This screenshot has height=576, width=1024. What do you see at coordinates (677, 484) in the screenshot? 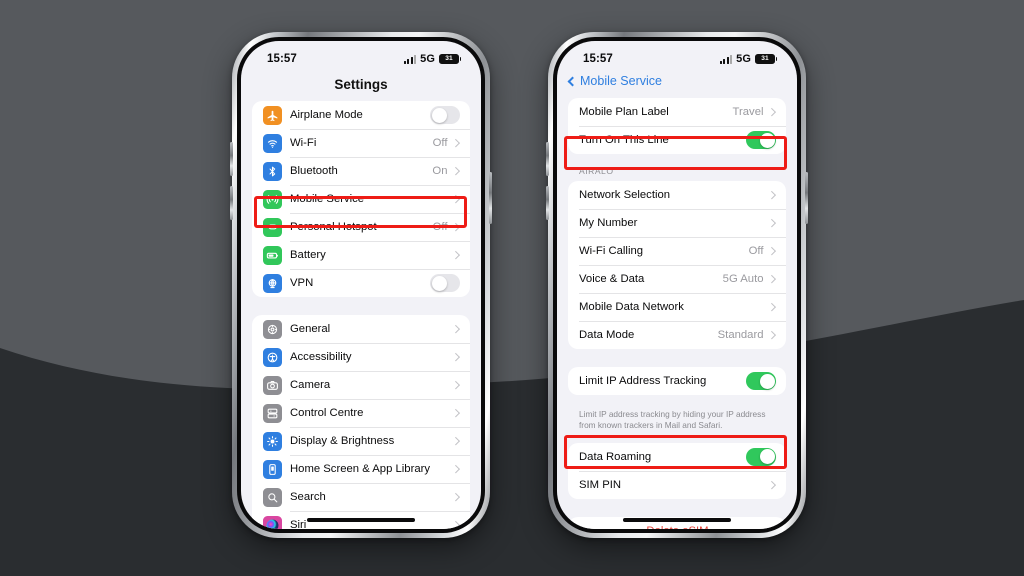
I see `settings-row: SIM PIN` at bounding box center [677, 484].